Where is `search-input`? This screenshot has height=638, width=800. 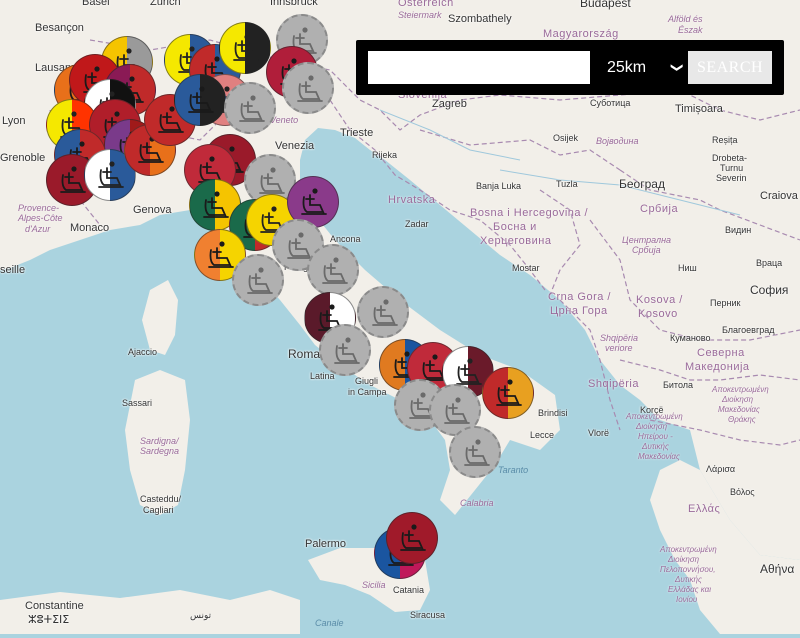 search-input is located at coordinates (479, 67).